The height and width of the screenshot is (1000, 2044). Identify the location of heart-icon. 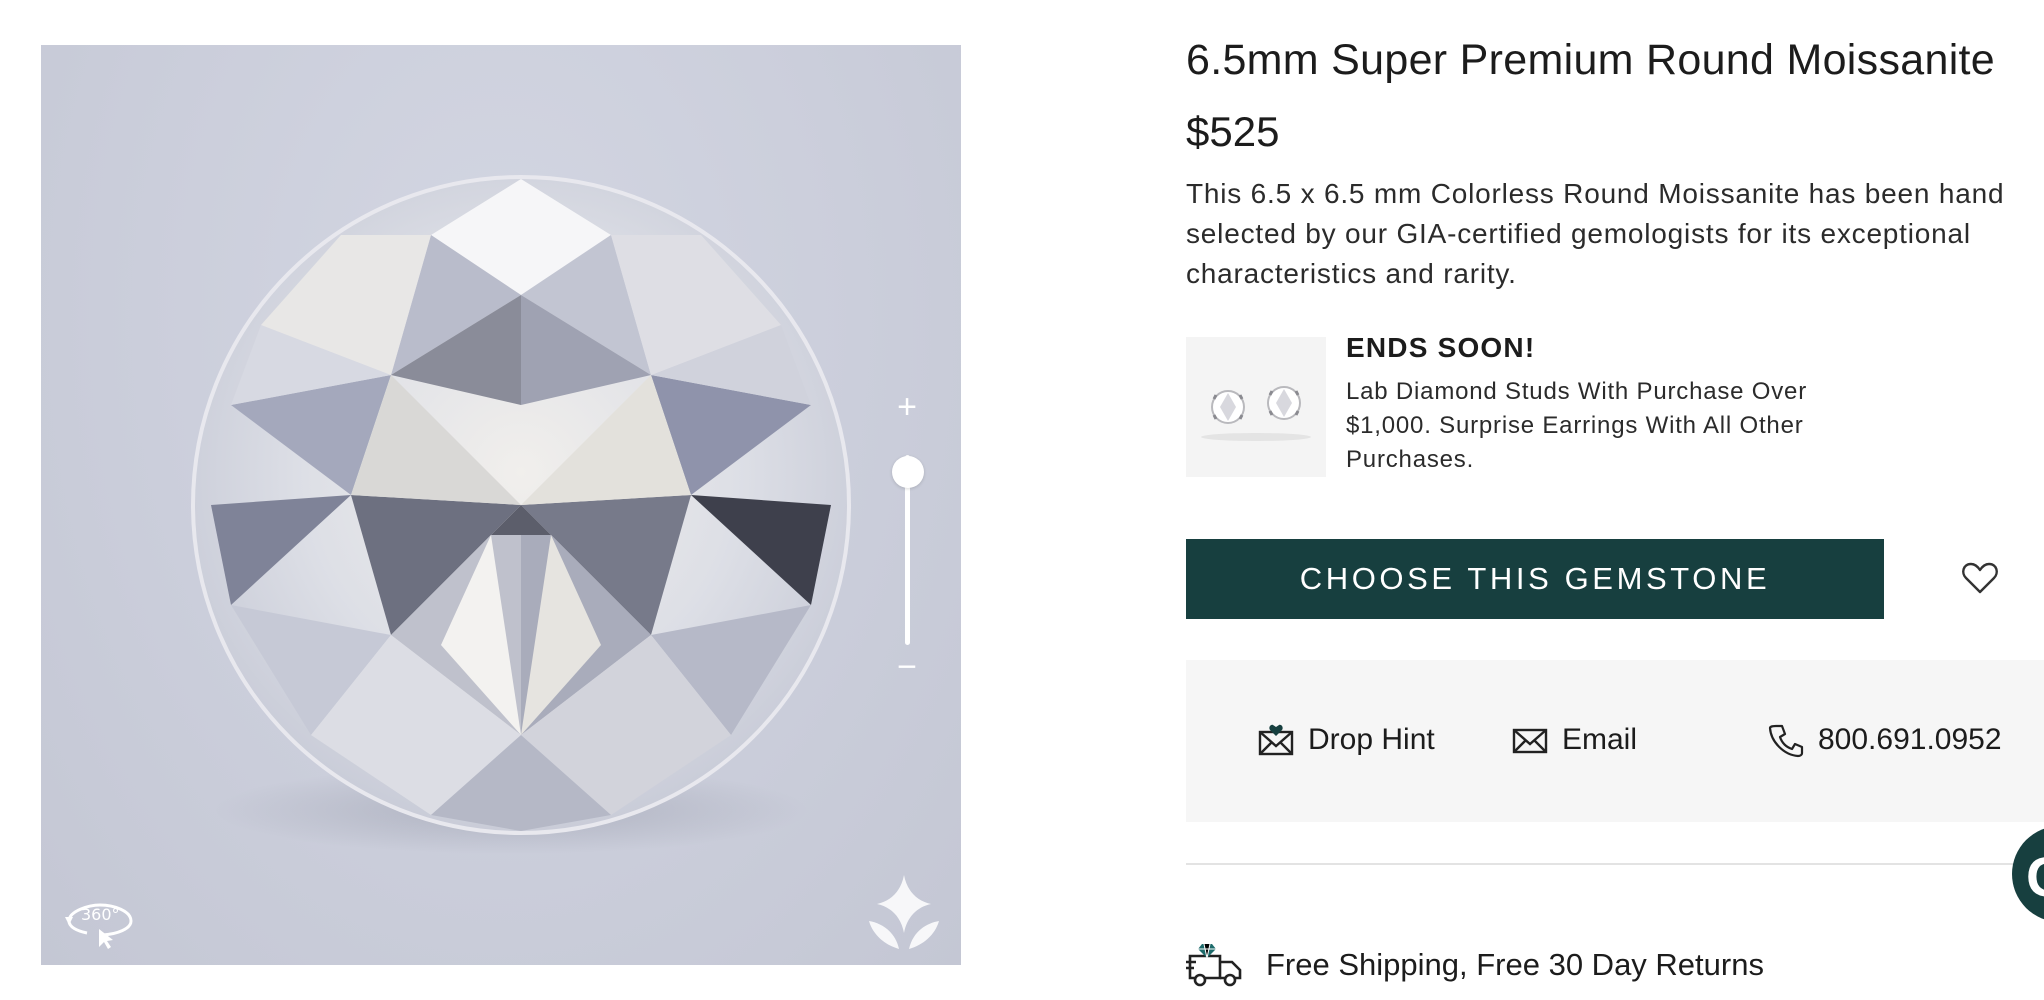
(1980, 578).